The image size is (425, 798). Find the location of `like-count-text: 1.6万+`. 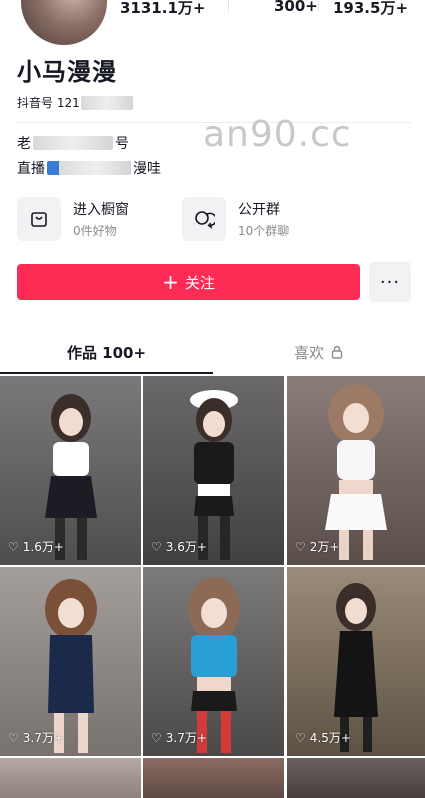

like-count-text: 1.6万+ is located at coordinates (43, 547).